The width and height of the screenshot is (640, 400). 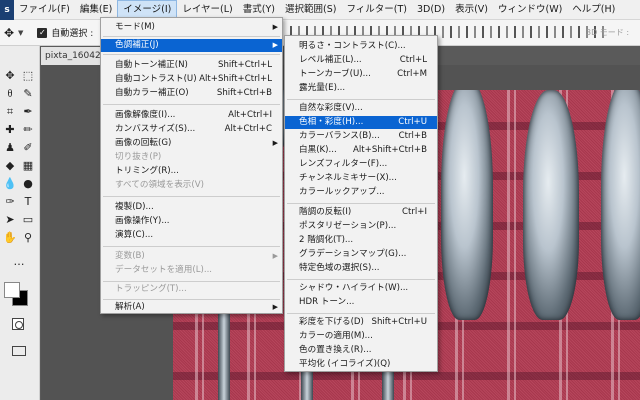 What do you see at coordinates (28, 94) in the screenshot?
I see `quick-select-icon: ✎` at bounding box center [28, 94].